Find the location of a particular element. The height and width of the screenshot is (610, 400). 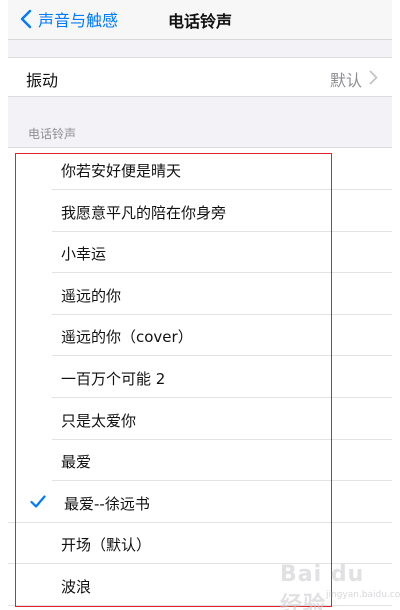

watermark-text: Bai du 经验 is located at coordinates (322, 586).